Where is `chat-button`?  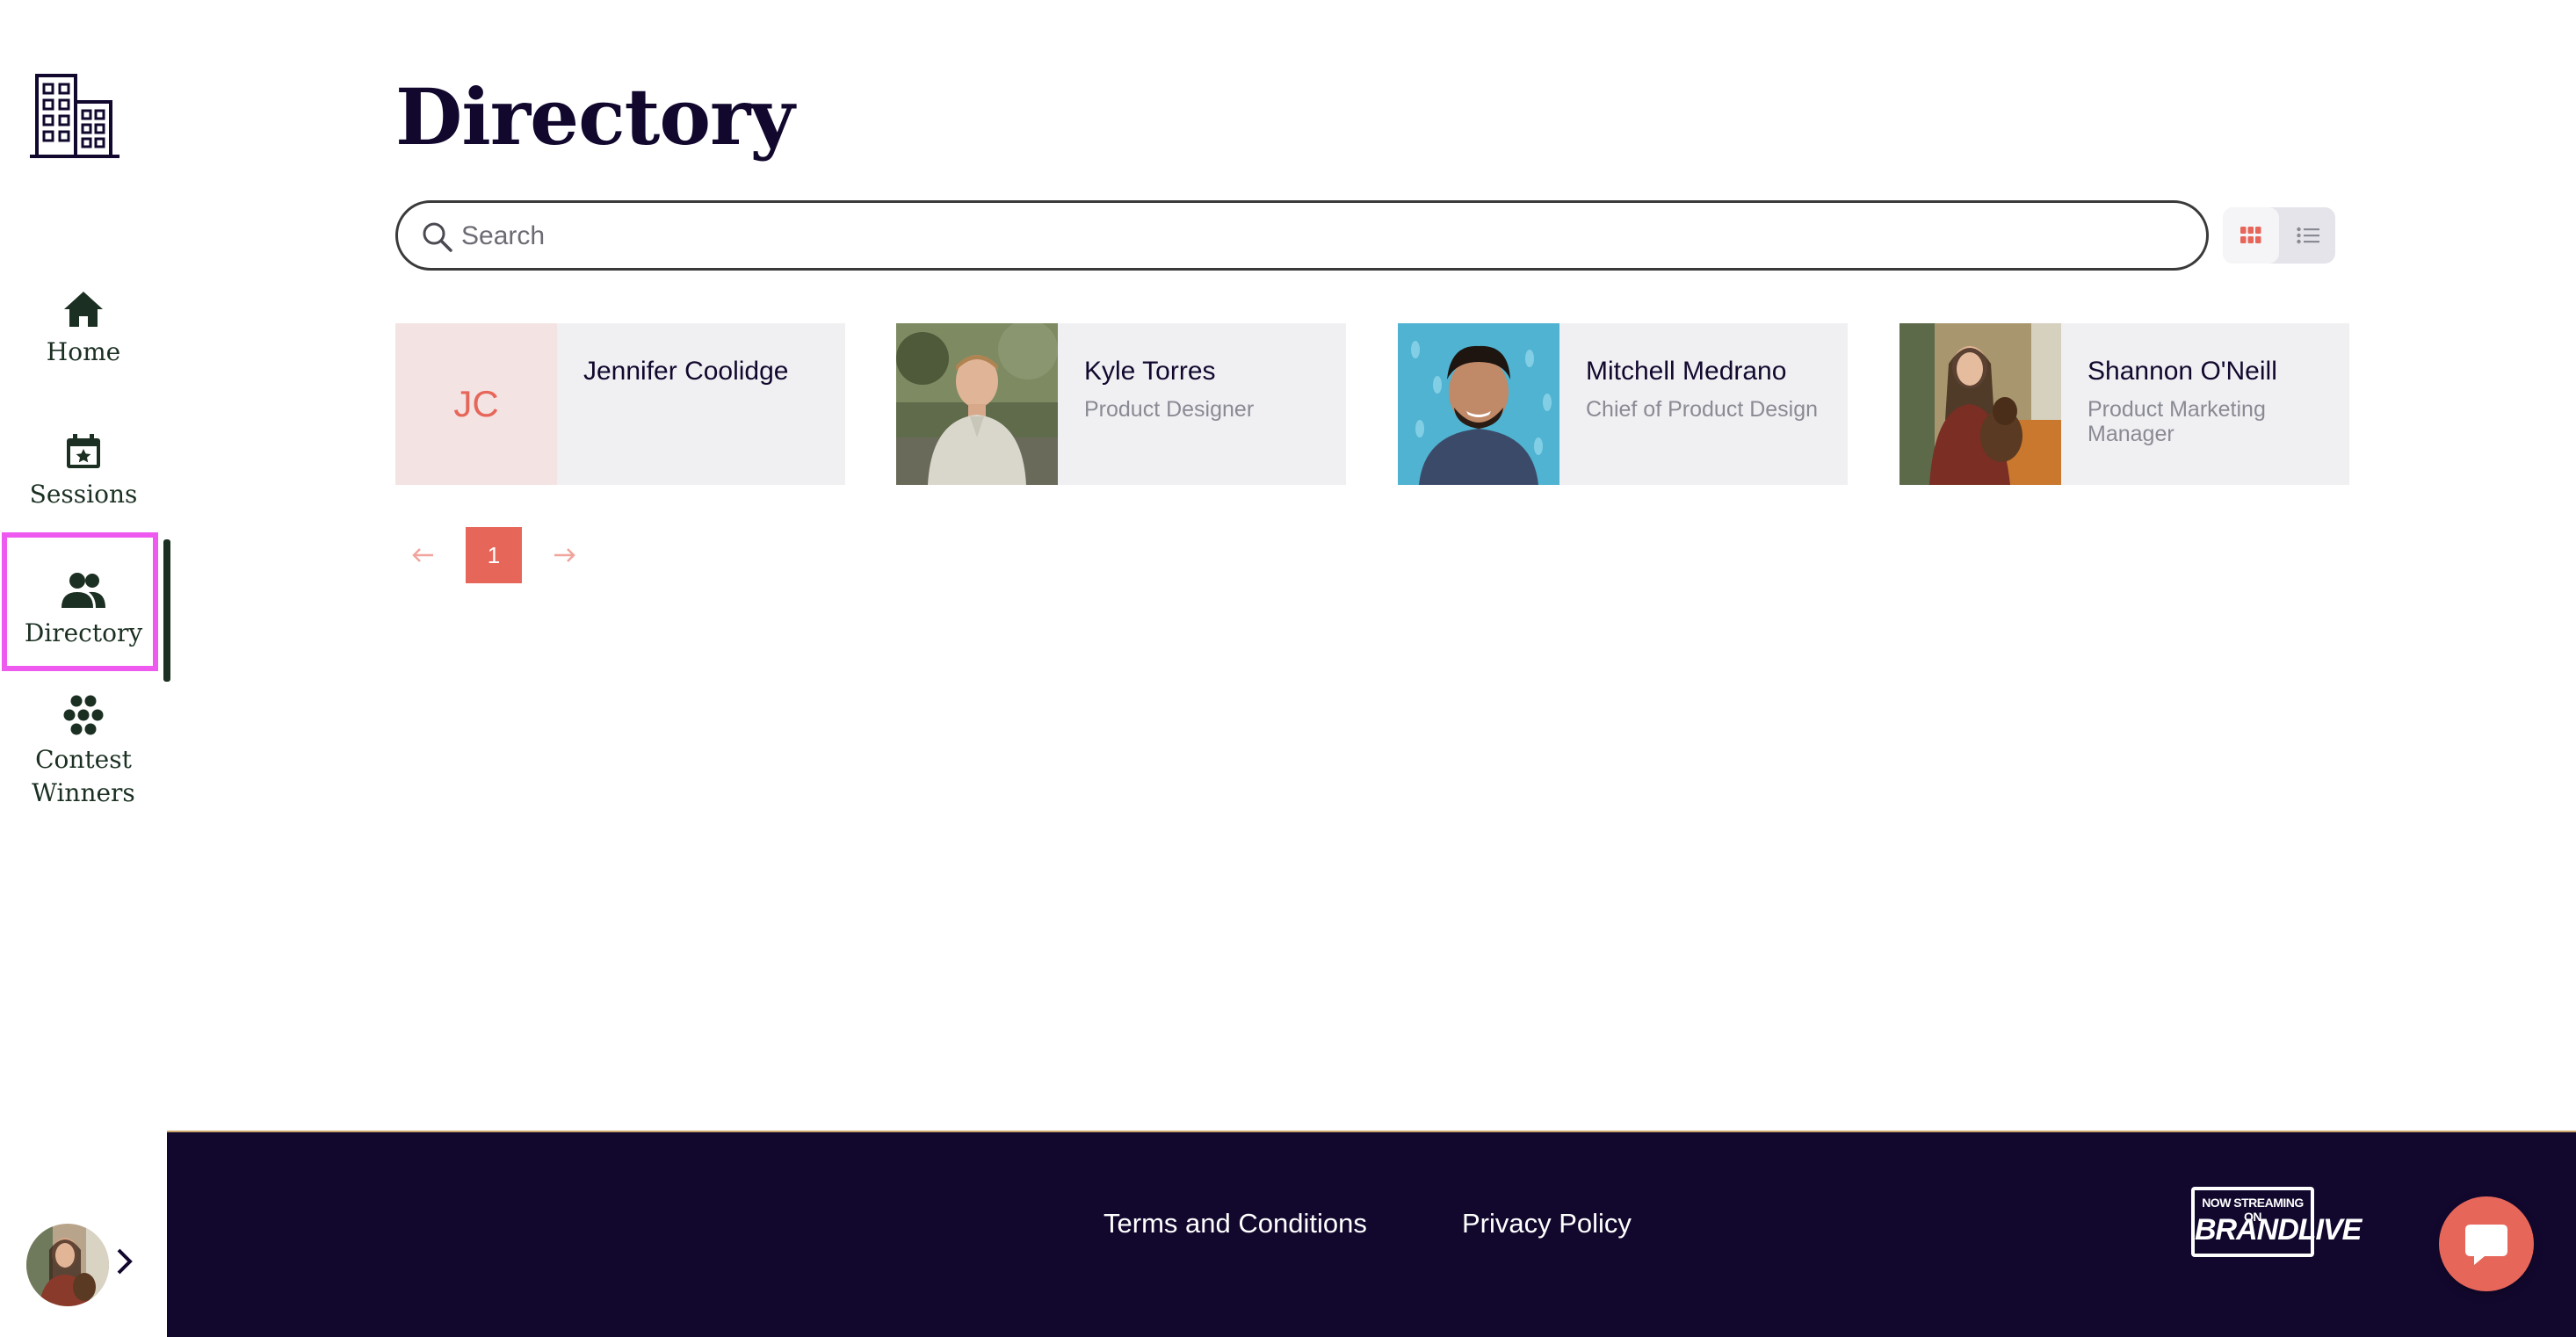 chat-button is located at coordinates (2486, 1243).